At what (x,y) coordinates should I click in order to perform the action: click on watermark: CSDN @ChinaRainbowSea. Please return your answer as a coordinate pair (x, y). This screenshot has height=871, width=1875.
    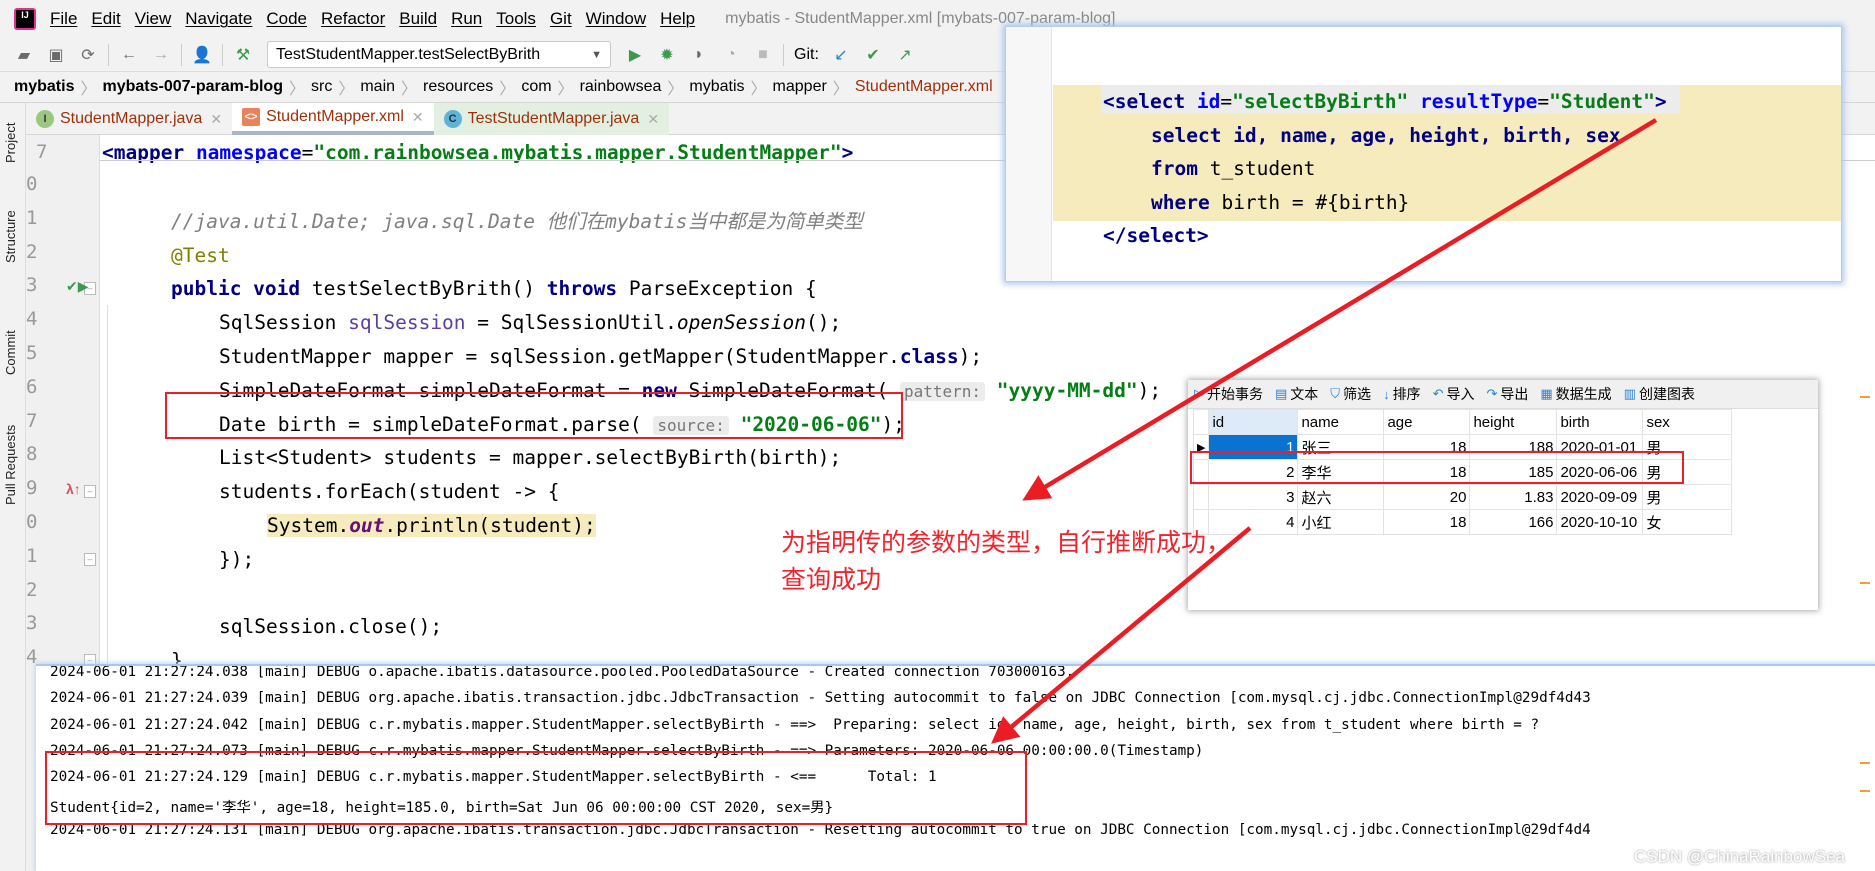
    Looking at the image, I should click on (1739, 856).